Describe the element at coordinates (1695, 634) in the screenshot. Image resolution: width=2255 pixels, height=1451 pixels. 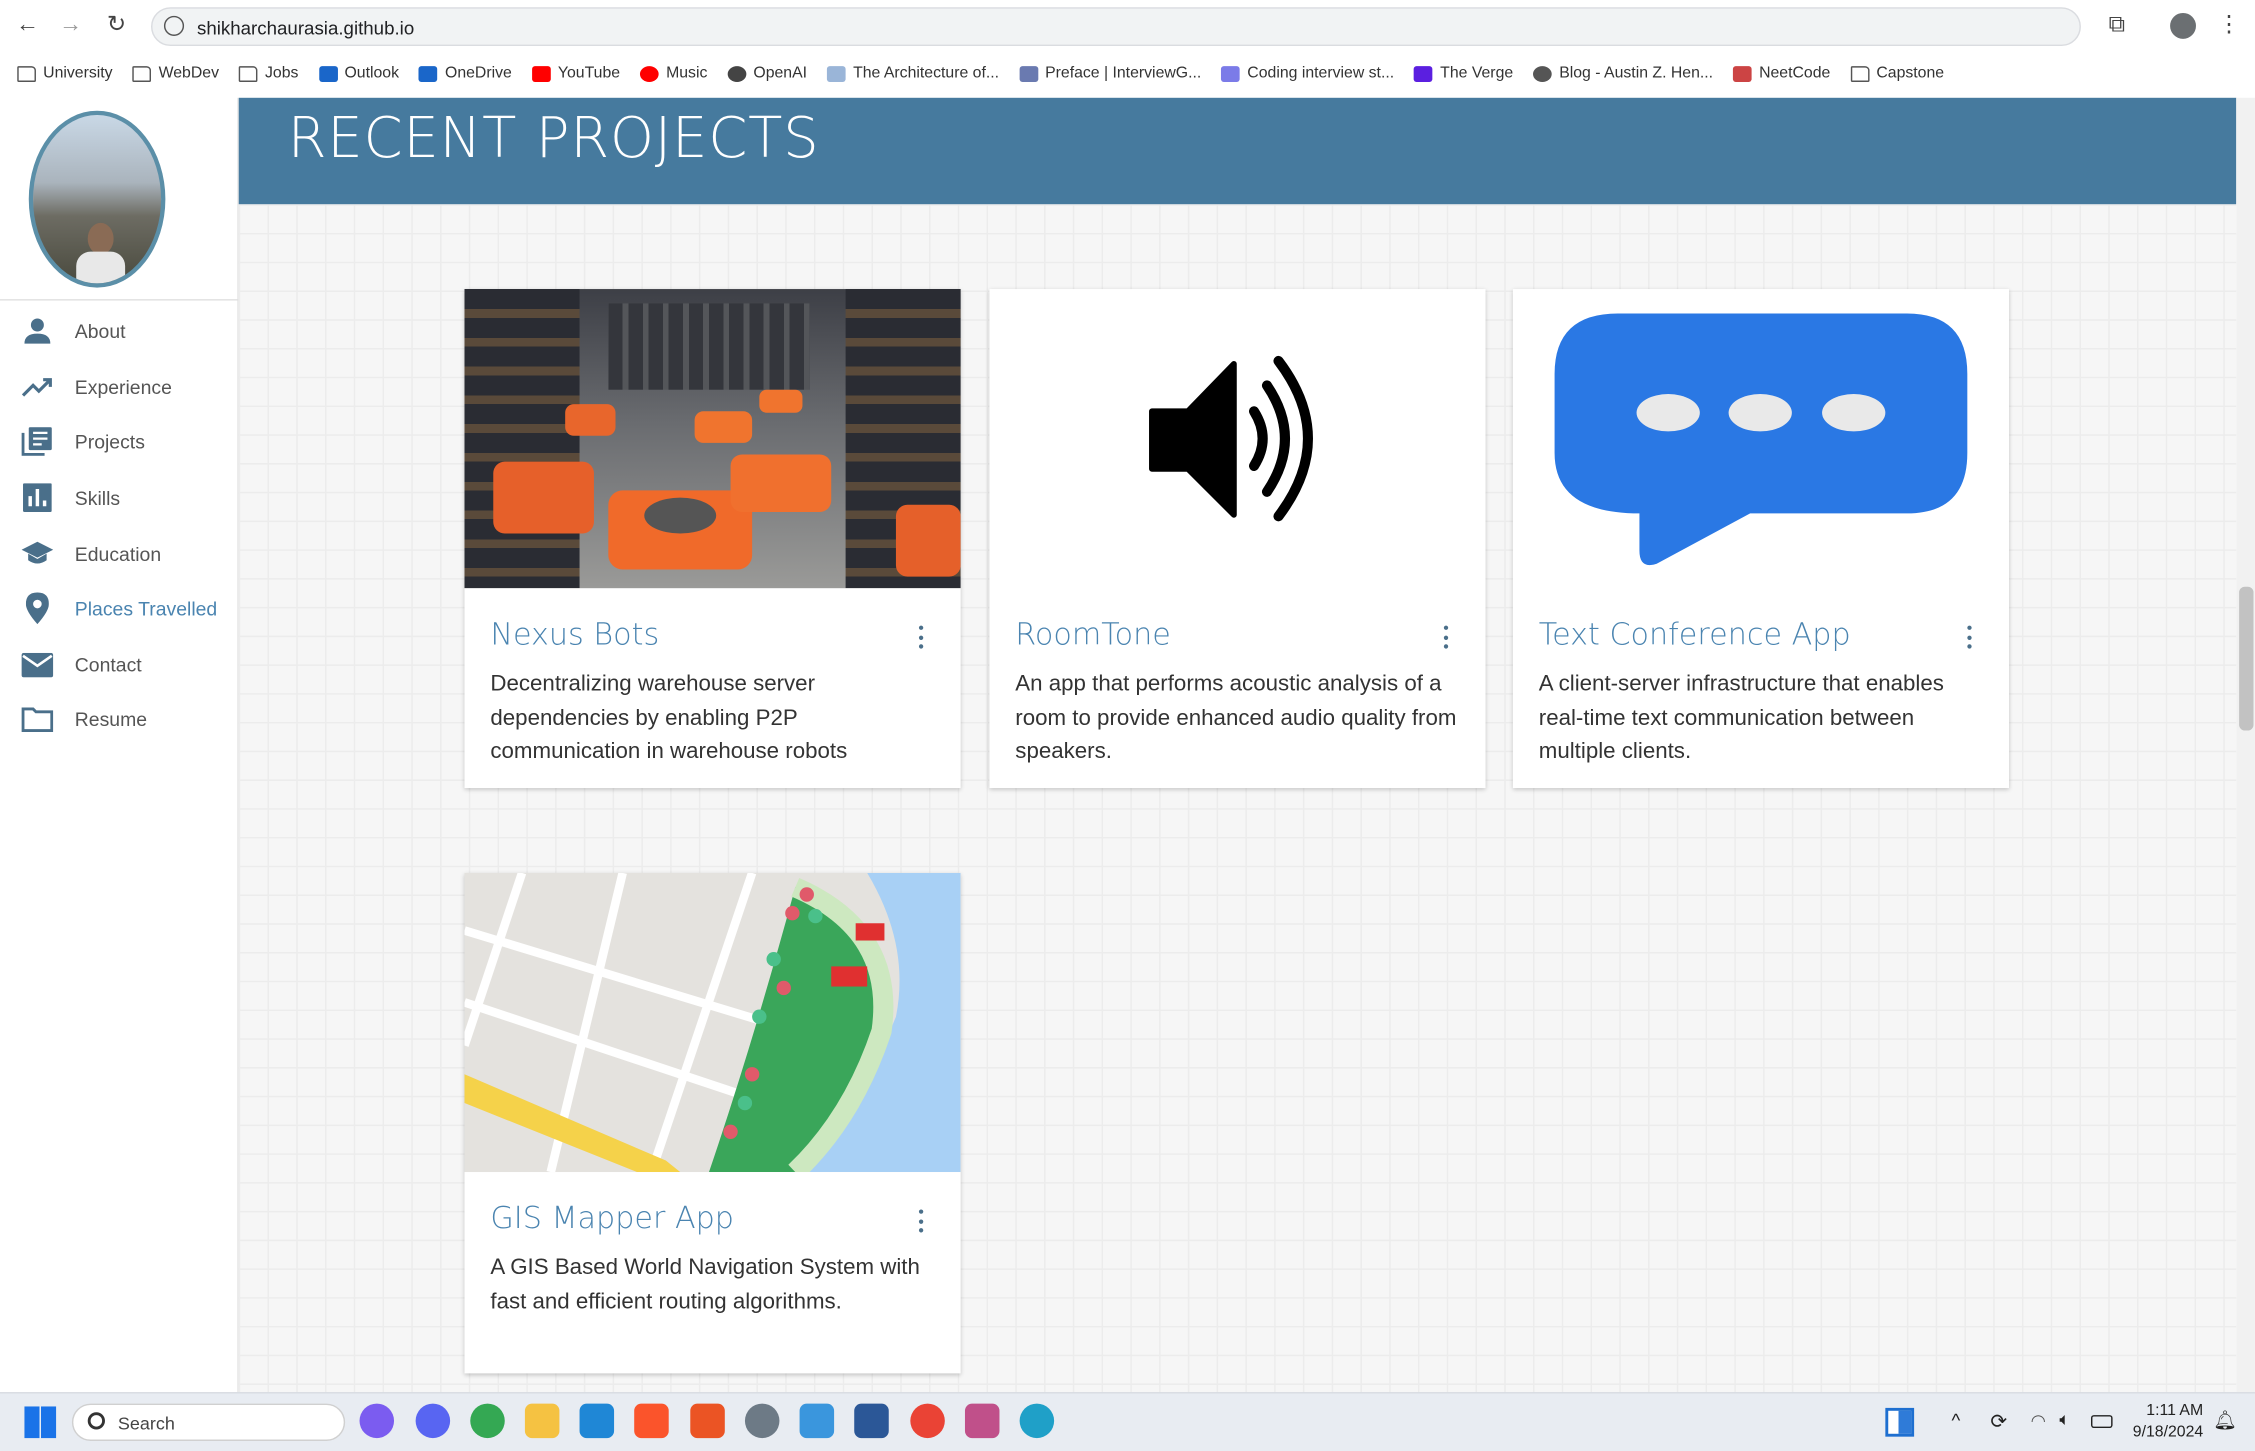
I see `project-title: Text Conference App` at that location.